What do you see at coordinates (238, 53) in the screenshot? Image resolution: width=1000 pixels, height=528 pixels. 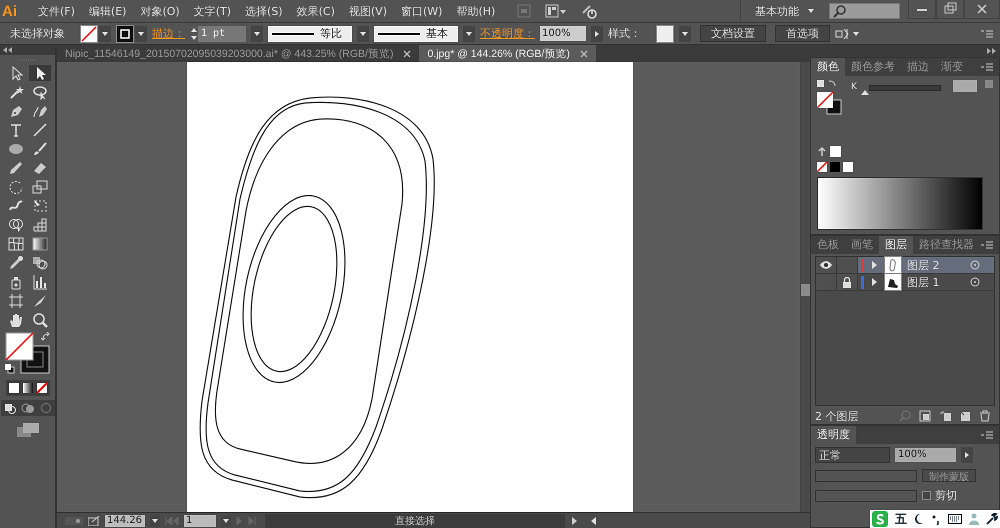 I see `document-tab: Nipic_11546149_20150702095039203000.ai* @ 443.25% (RGB/预览)` at bounding box center [238, 53].